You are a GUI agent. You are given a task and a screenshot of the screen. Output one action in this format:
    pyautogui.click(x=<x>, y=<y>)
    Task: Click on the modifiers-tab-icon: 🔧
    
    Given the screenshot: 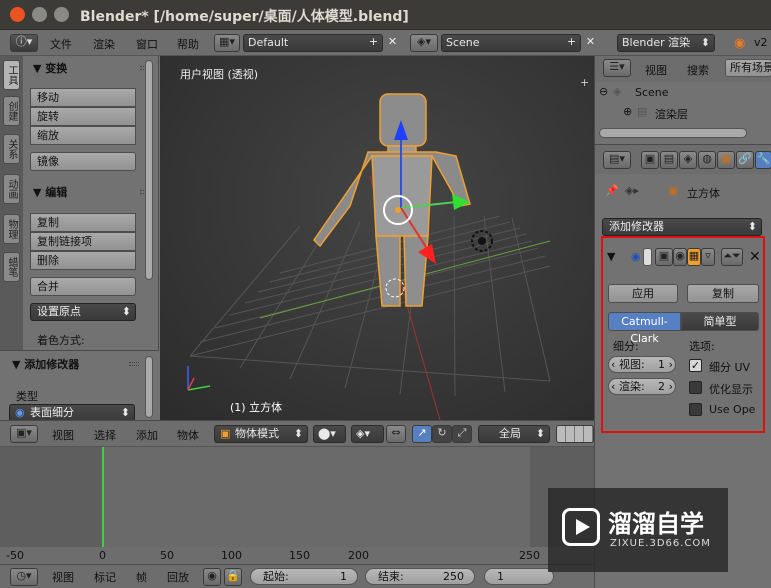 What is the action you would take?
    pyautogui.click(x=763, y=160)
    